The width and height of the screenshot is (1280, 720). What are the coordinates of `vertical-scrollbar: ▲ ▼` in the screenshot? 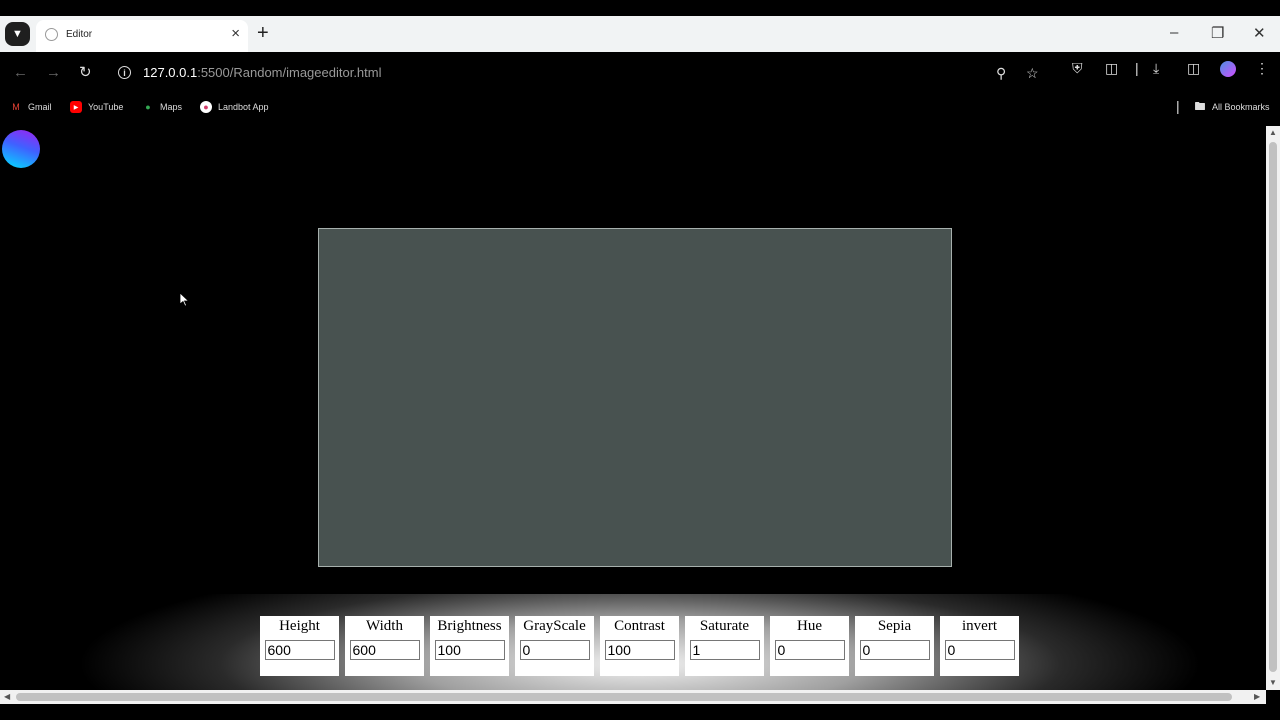 It's located at (1273, 408).